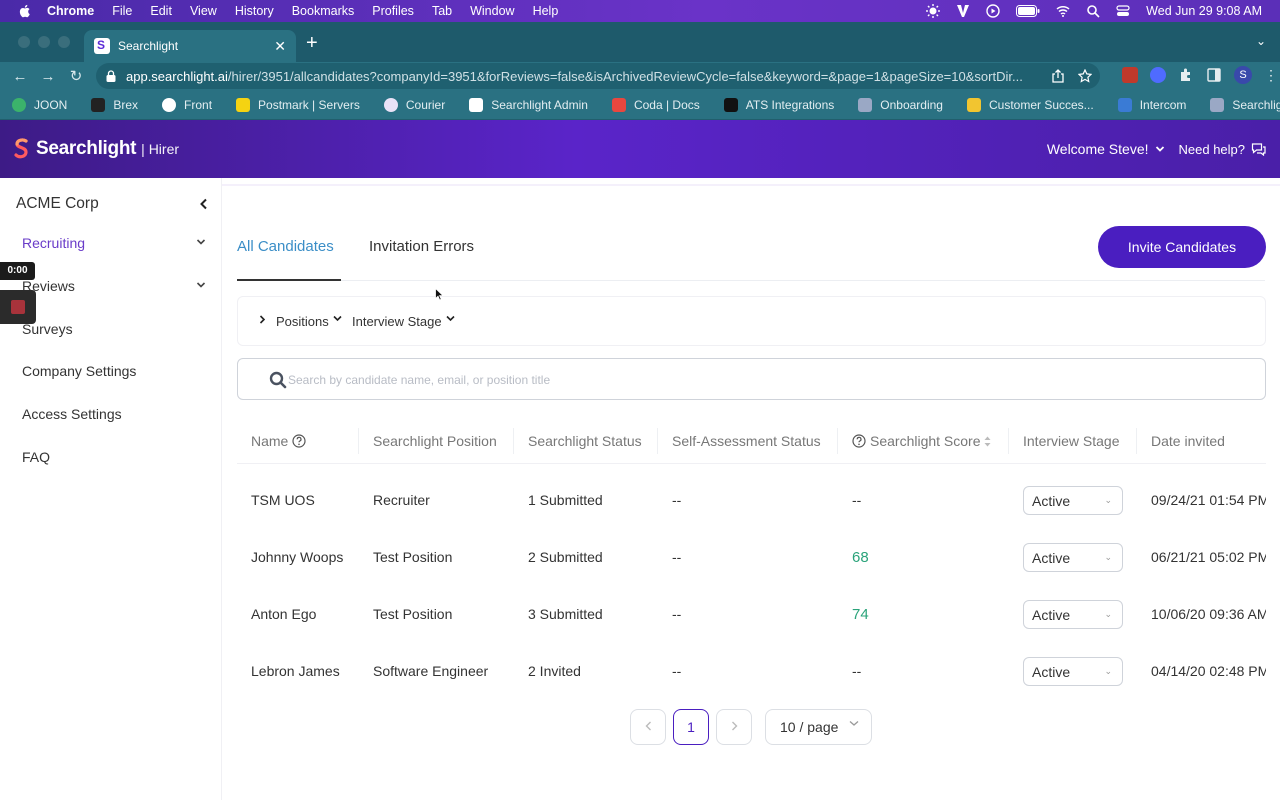 The width and height of the screenshot is (1280, 800). What do you see at coordinates (1243, 75) in the screenshot?
I see `profile-avatar: S` at bounding box center [1243, 75].